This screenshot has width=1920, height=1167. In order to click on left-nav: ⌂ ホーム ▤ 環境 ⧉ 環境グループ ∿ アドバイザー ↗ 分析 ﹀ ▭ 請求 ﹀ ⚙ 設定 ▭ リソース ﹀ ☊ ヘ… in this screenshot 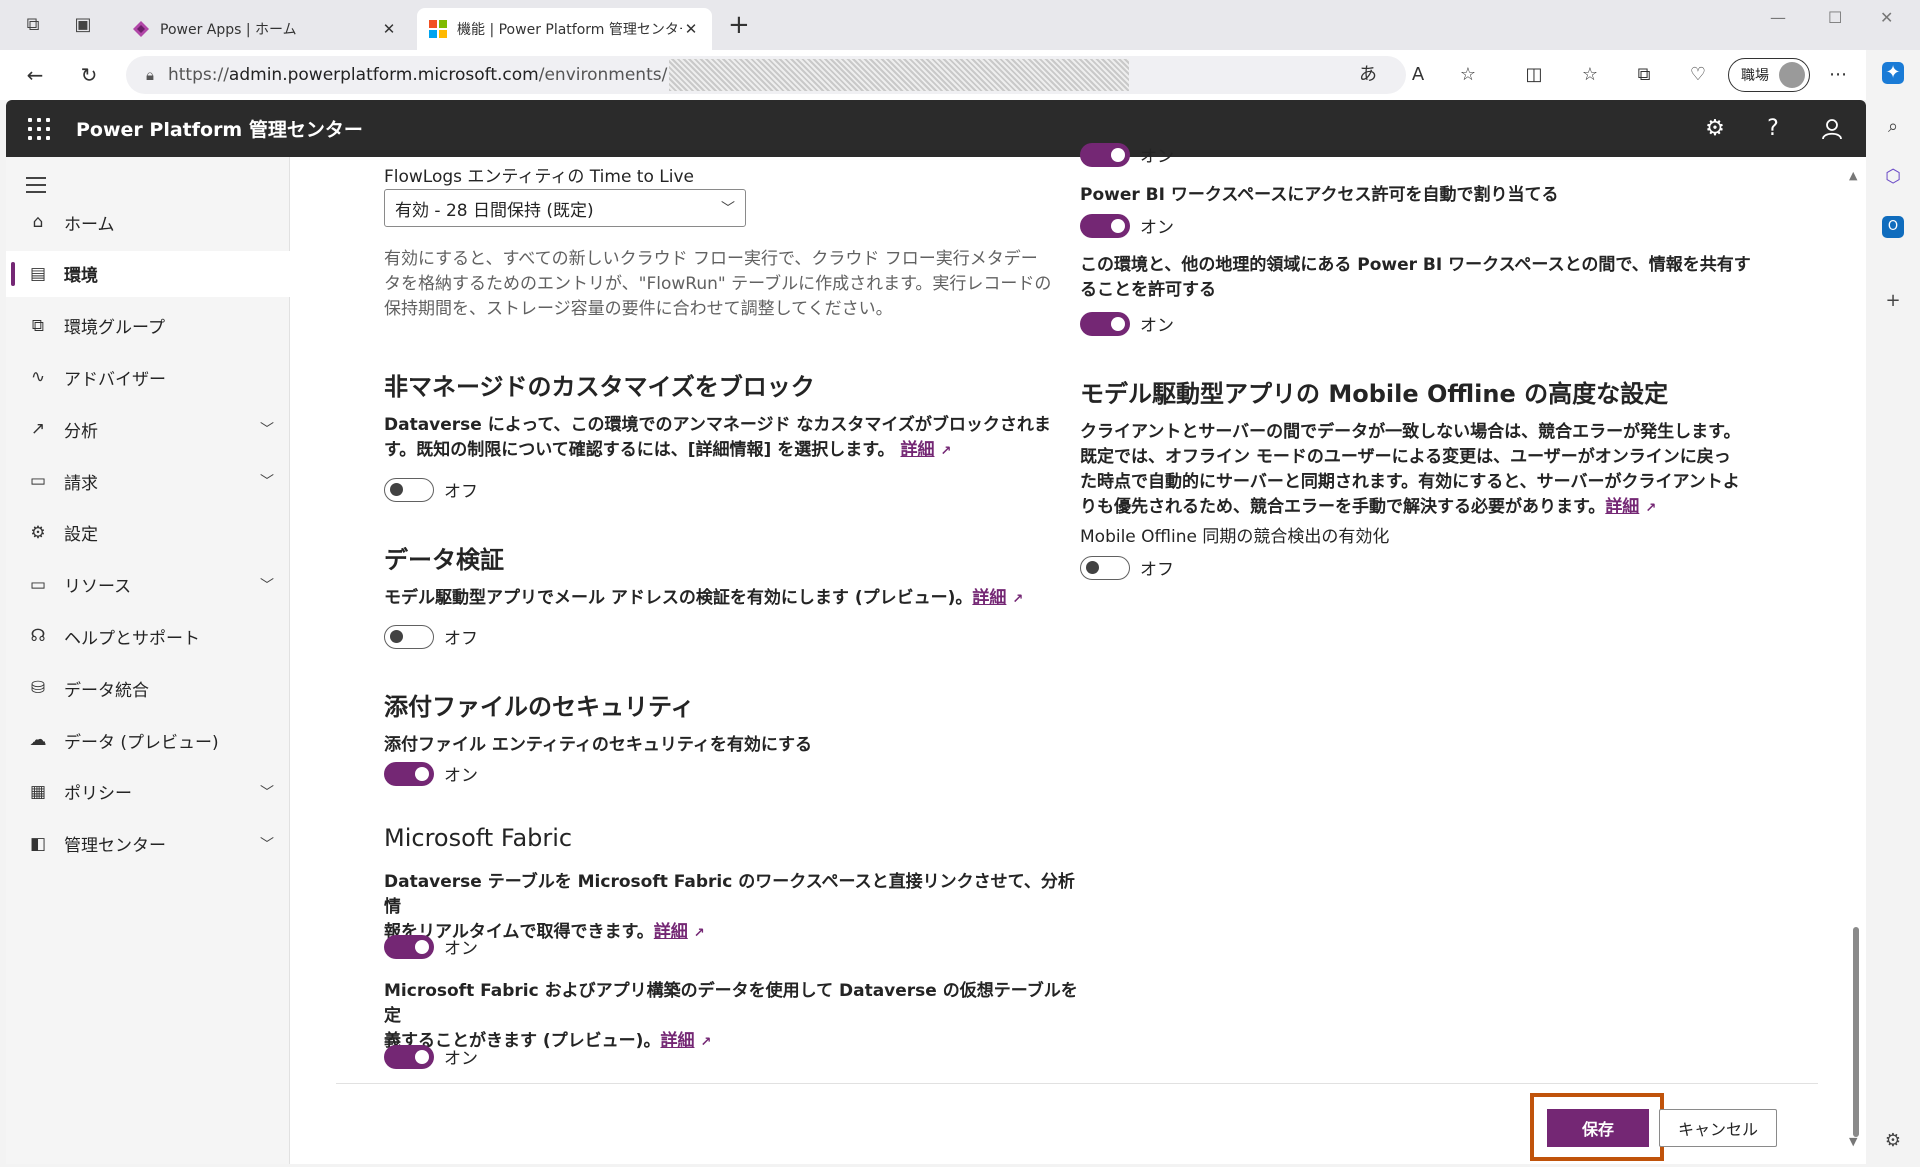, I will do `click(148, 660)`.